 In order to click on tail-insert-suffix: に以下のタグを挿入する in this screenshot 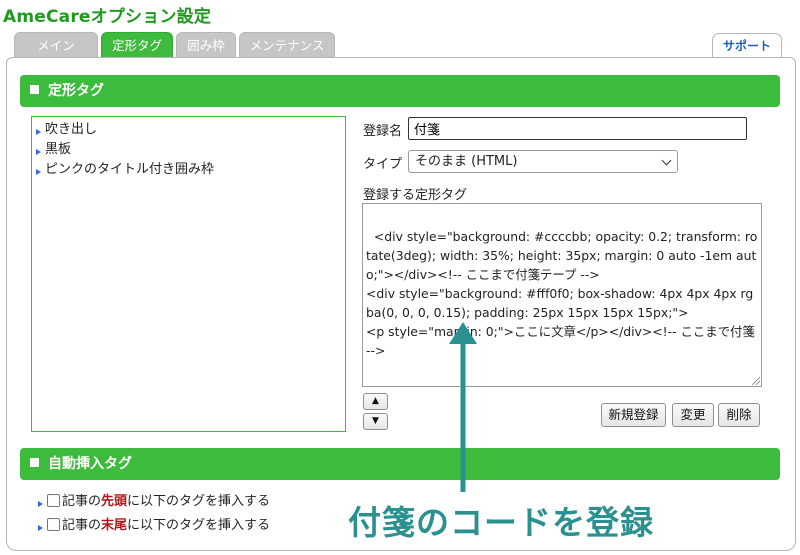, I will do `click(199, 525)`.